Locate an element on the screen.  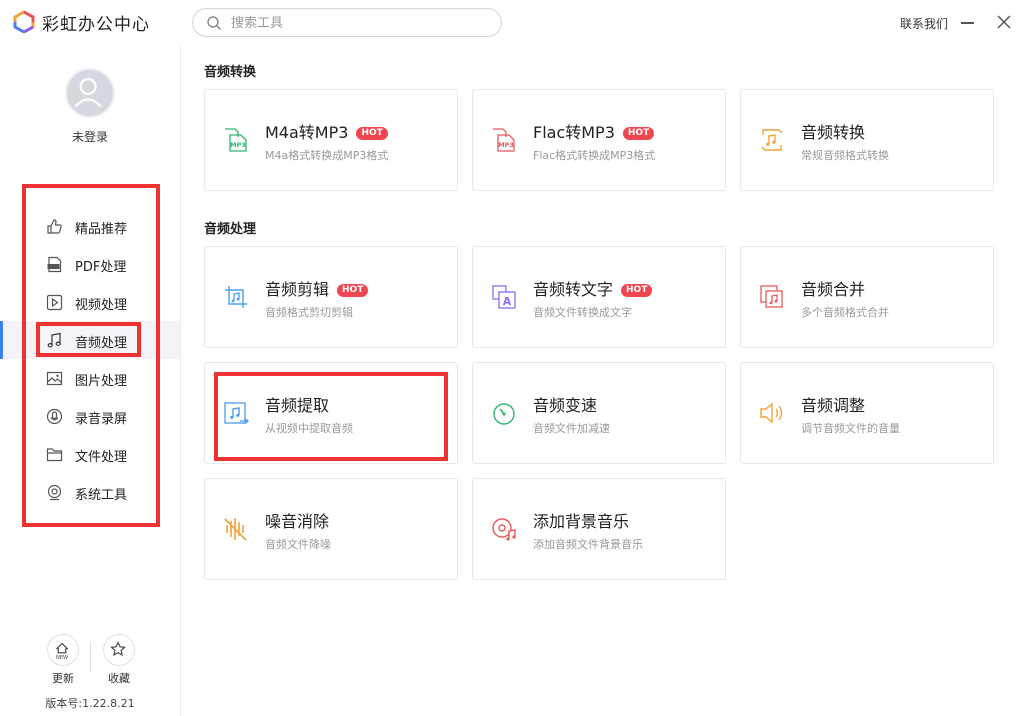
title-bar: 彩虹办公中心 联系我们 is located at coordinates (512, 23).